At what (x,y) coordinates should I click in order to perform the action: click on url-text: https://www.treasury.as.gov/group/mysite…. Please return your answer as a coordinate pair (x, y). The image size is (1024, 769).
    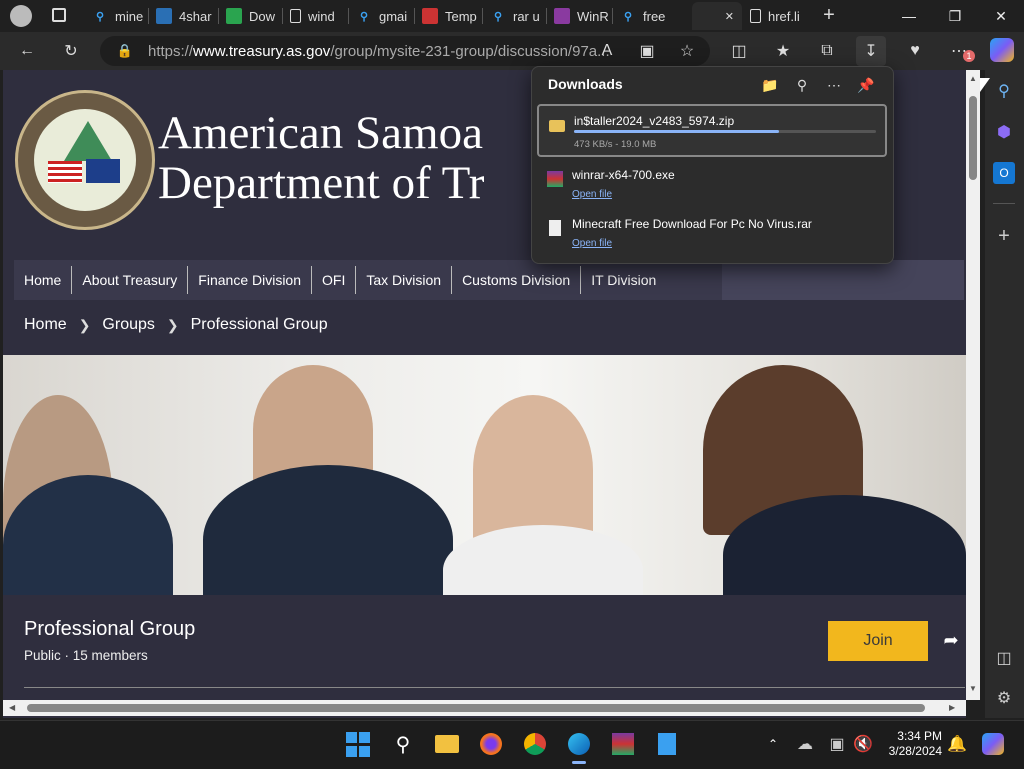
    Looking at the image, I should click on (379, 51).